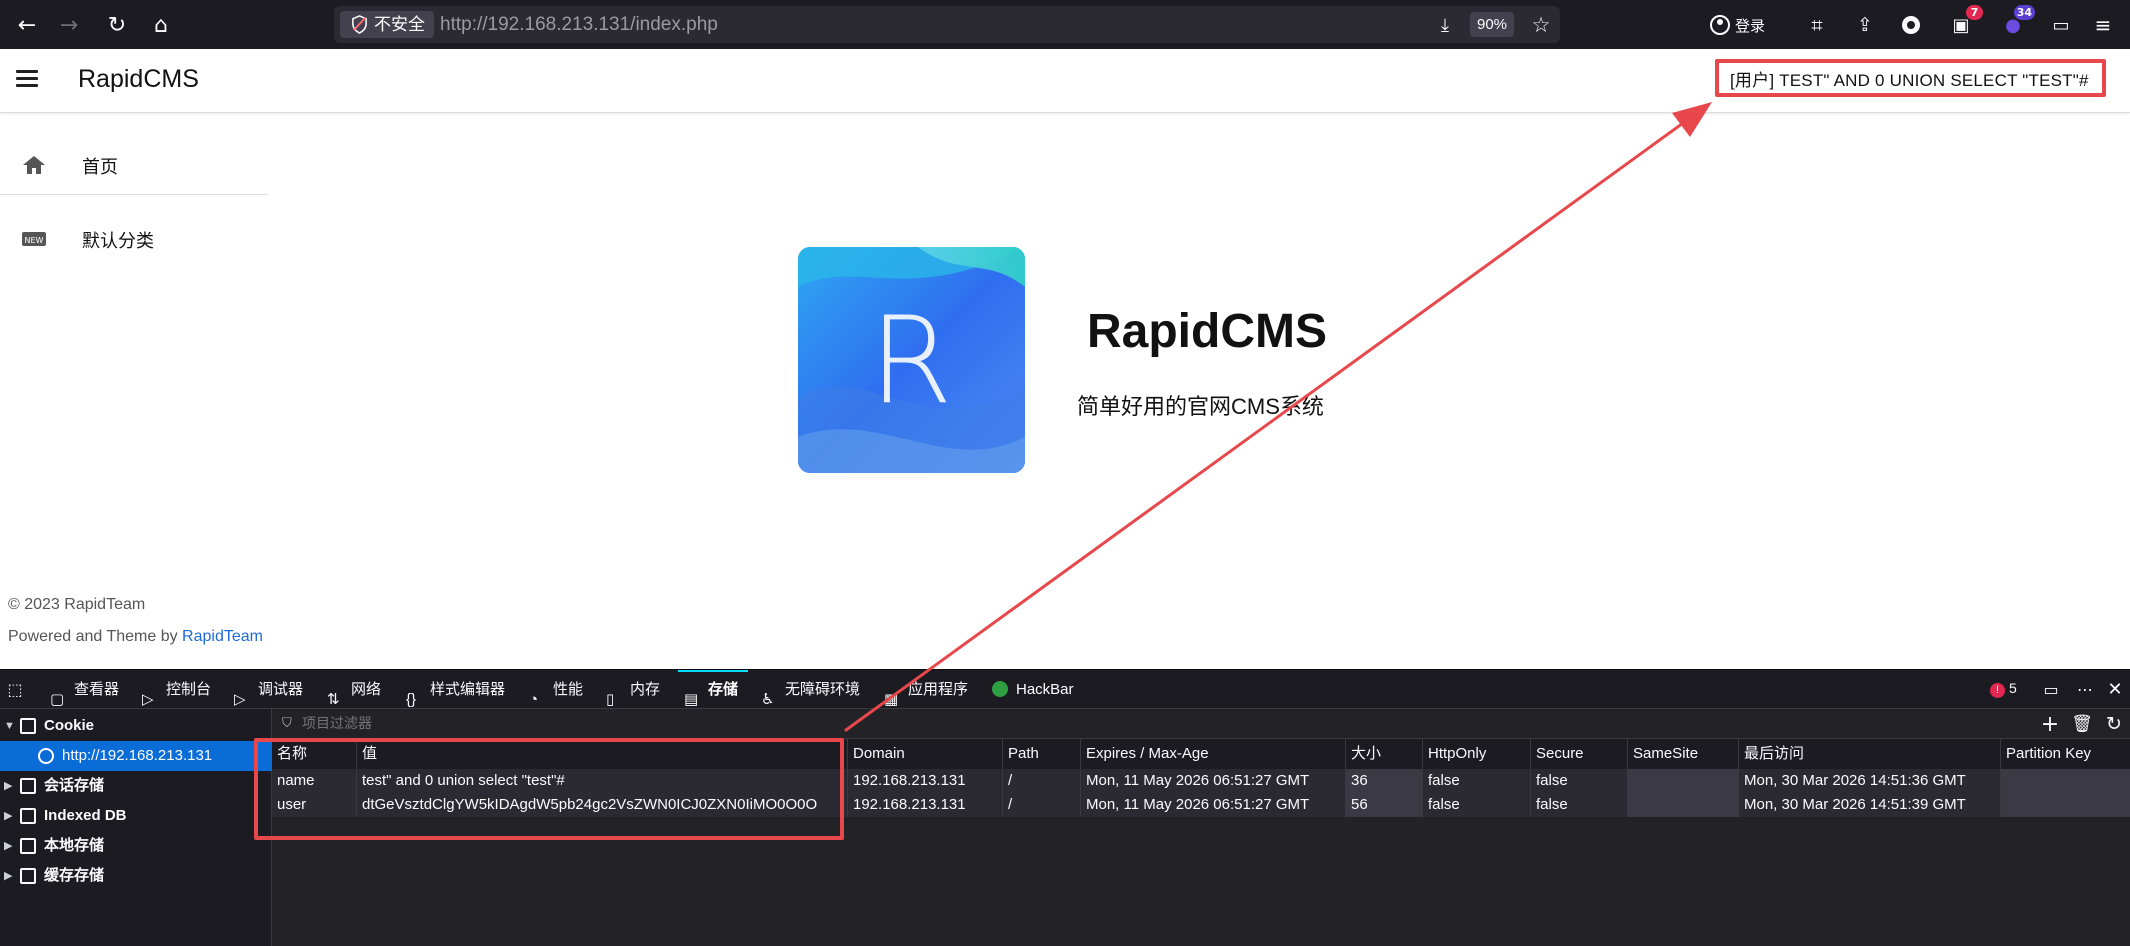 The height and width of the screenshot is (946, 2130). Describe the element at coordinates (1911, 25) in the screenshot. I see `record-icon` at that location.